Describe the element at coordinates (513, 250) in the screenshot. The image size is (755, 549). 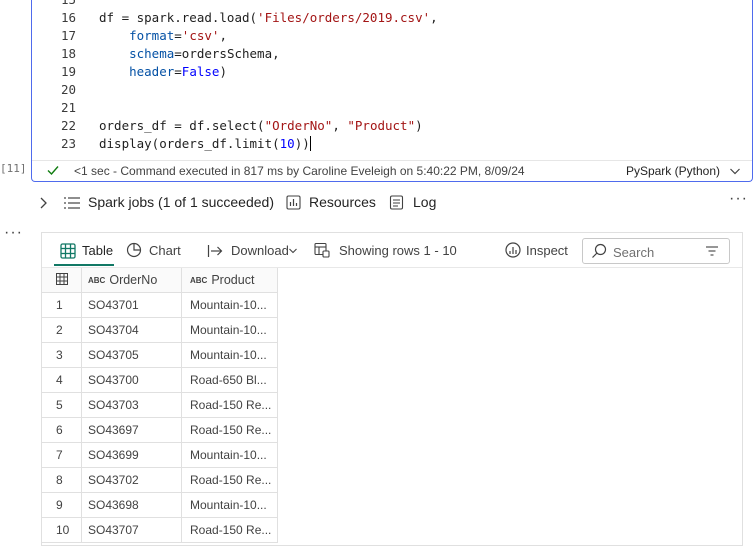
I see `inspect-icon` at that location.